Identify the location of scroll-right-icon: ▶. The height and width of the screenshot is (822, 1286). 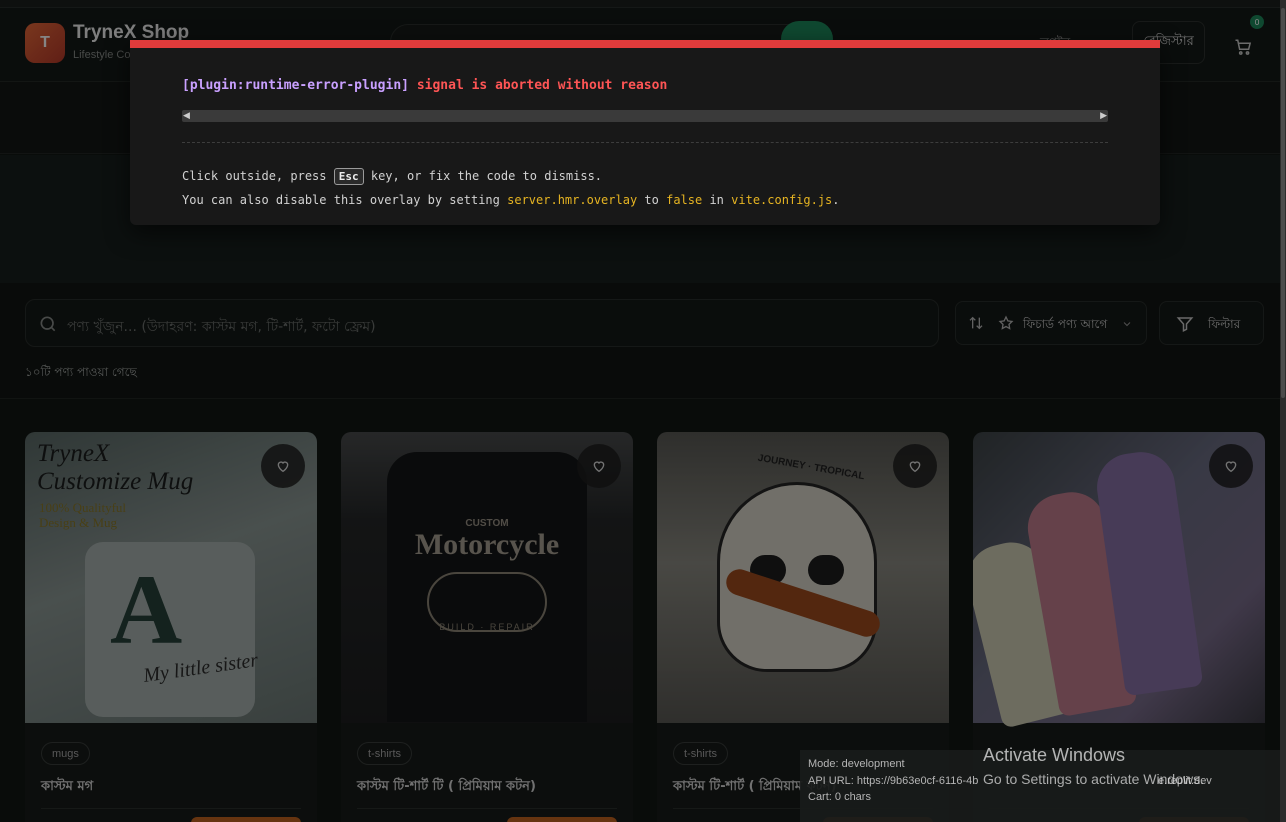
(1103, 116).